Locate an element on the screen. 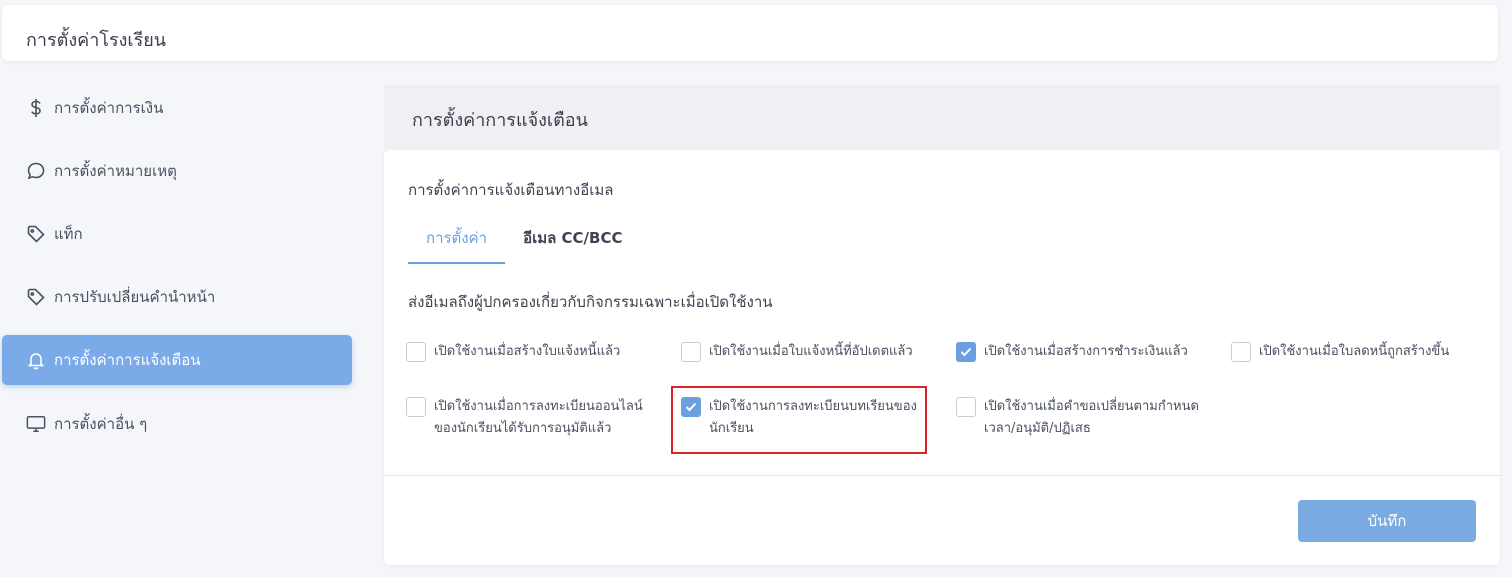  tab-settings: การตั้งค่า is located at coordinates (457, 243).